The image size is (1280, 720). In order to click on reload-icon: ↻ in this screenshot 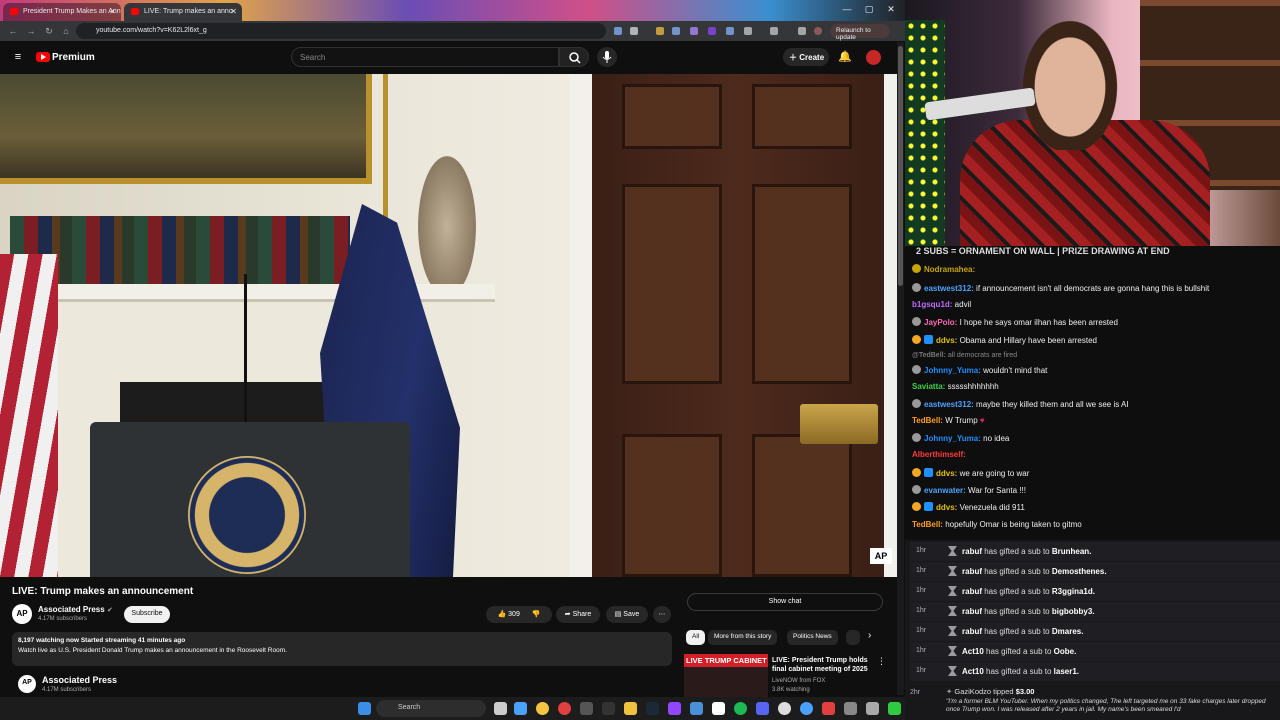, I will do `click(49, 31)`.